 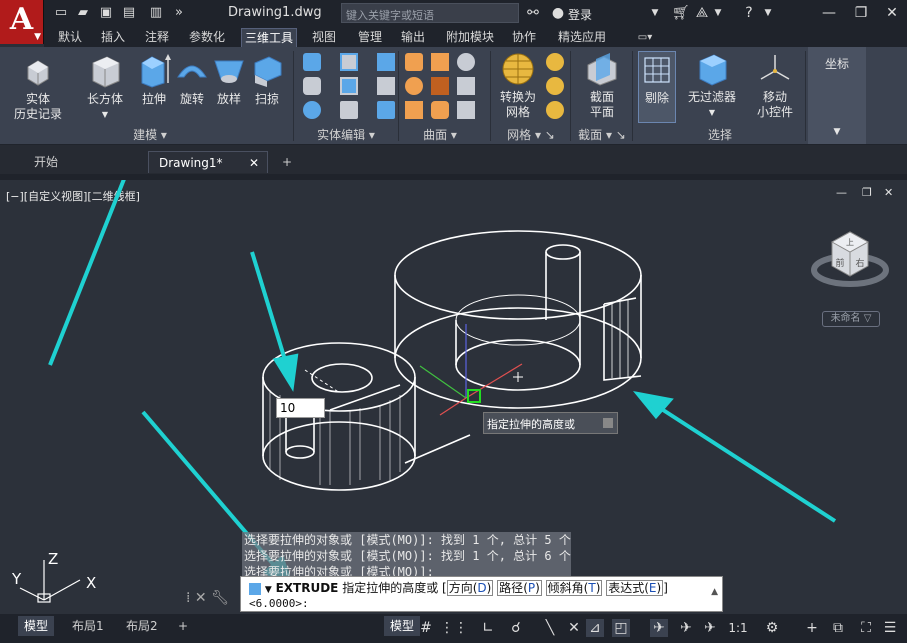 I want to click on new-tab-button: +, so click(x=288, y=162).